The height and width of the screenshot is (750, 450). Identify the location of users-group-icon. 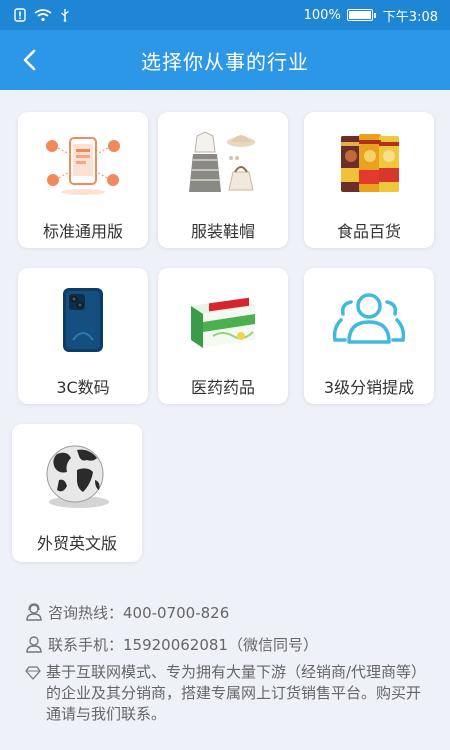
(369, 321).